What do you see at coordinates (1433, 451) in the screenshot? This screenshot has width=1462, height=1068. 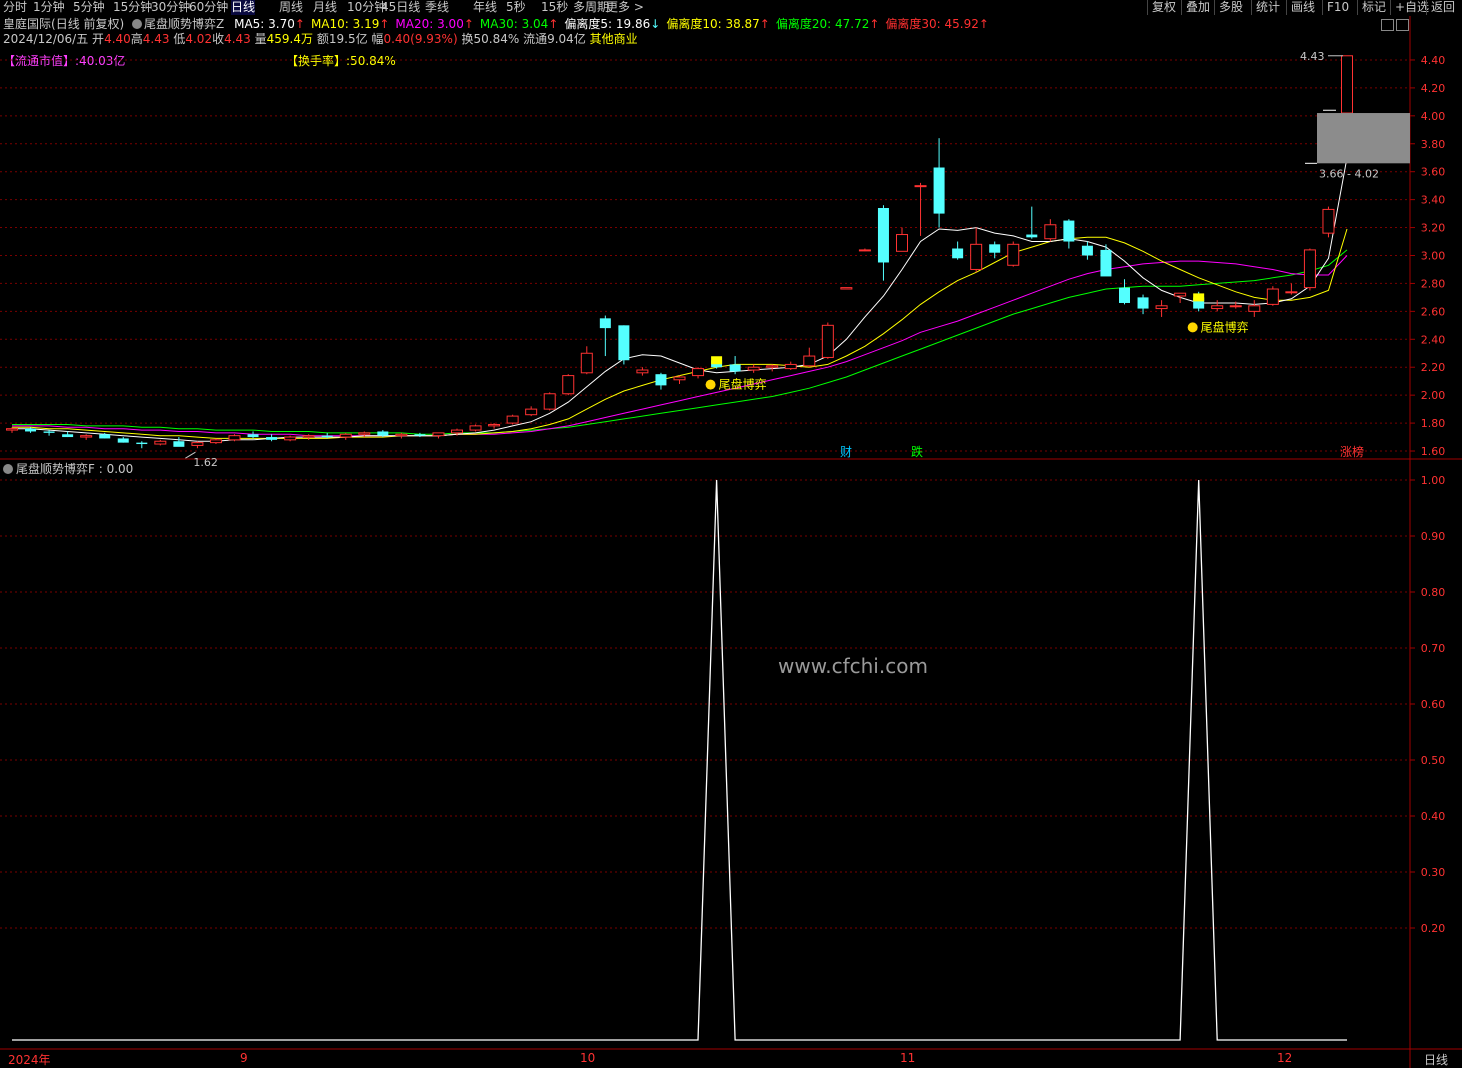 I see `price-tick-label: 1.60` at bounding box center [1433, 451].